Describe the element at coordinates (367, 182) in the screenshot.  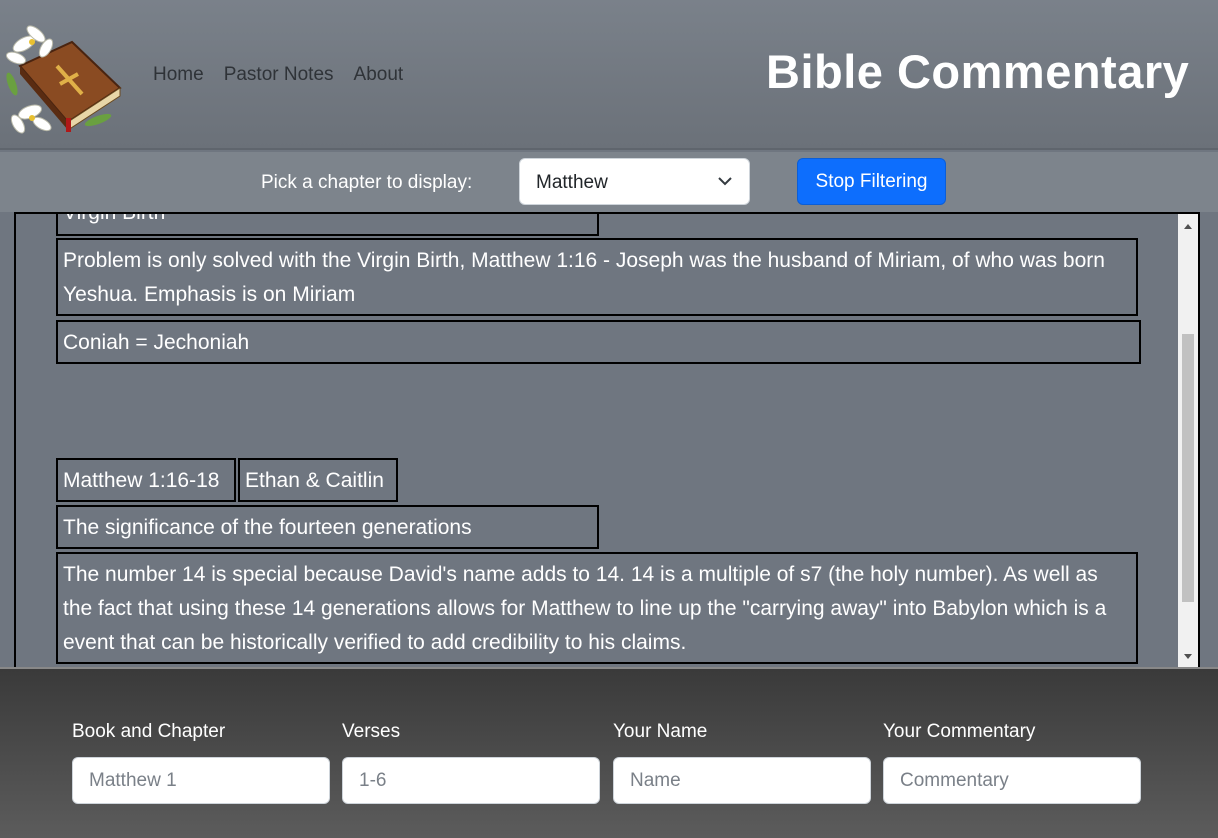
I see `filter-label: Pick a chapter to display:` at that location.